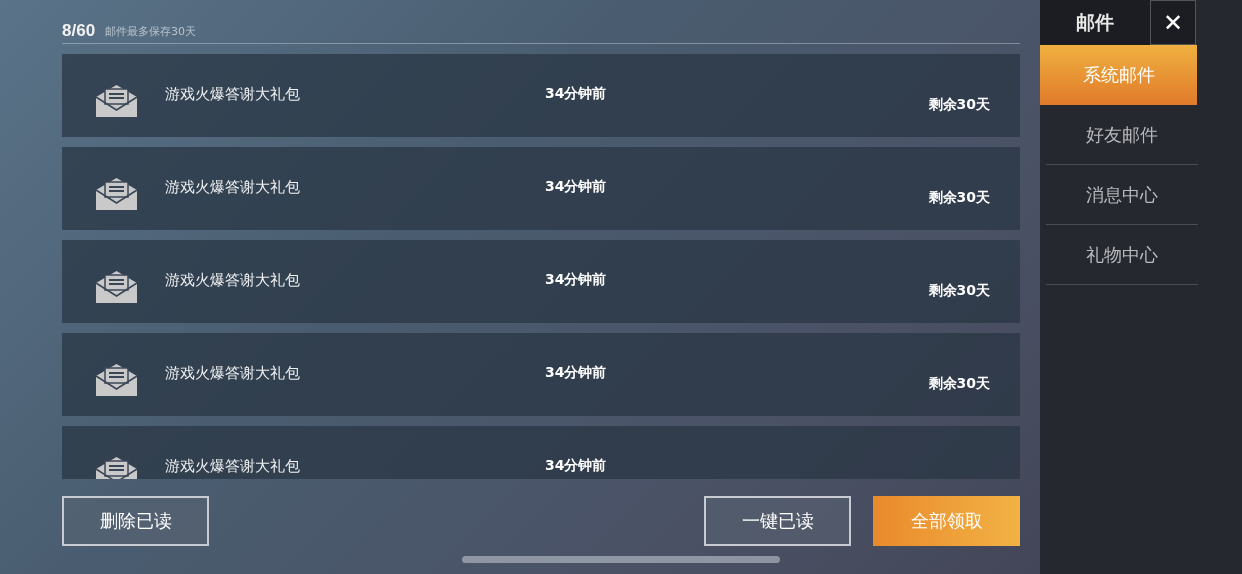 The image size is (1242, 574). Describe the element at coordinates (1173, 22) in the screenshot. I see `close-button: ✕` at that location.